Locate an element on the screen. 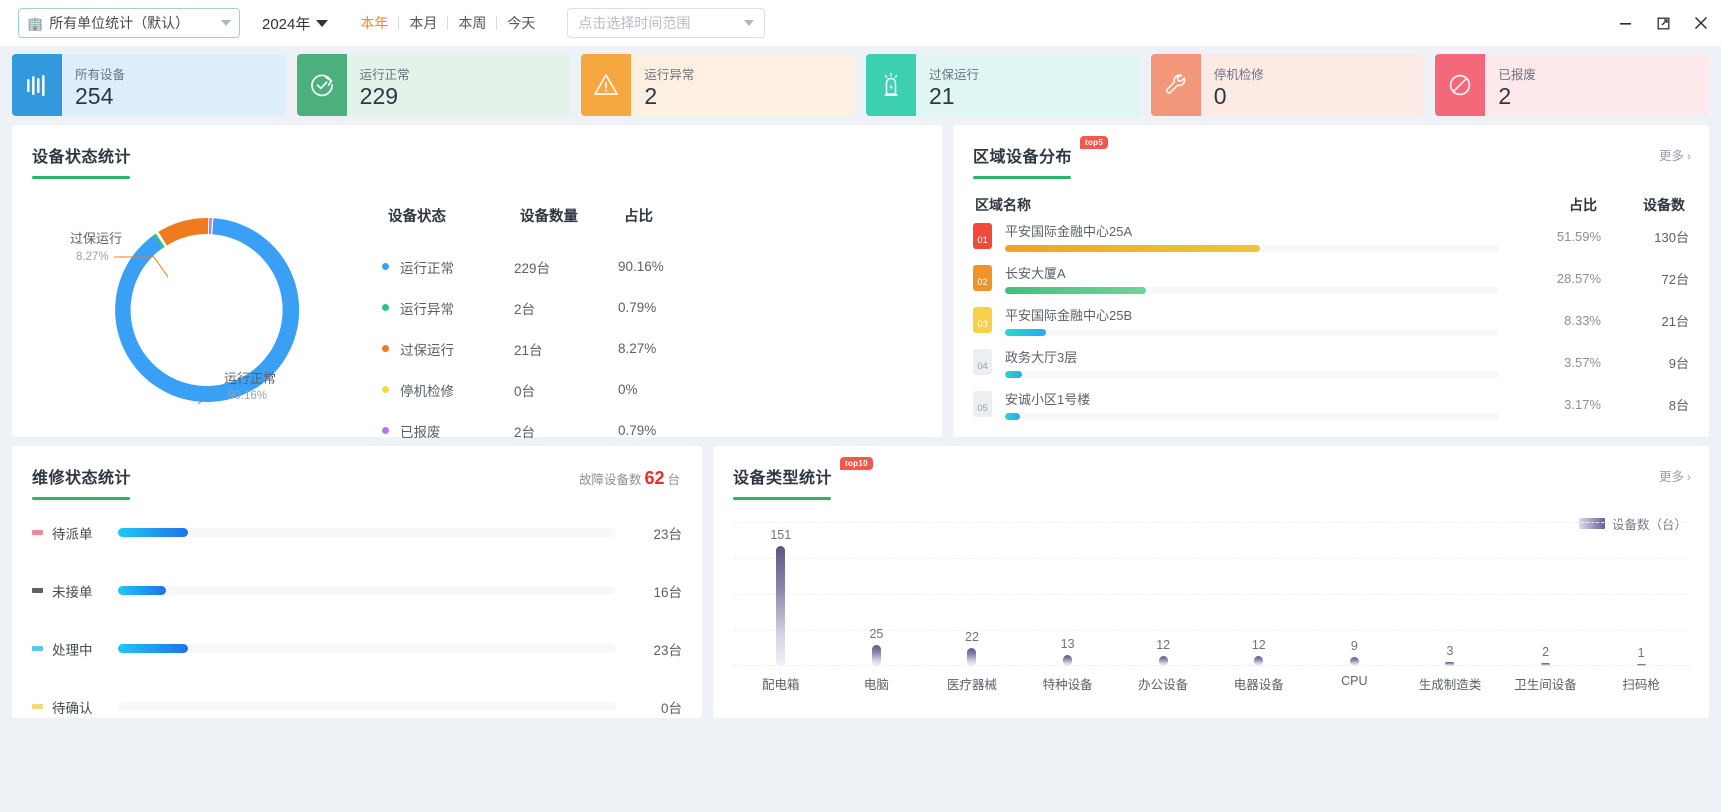 The image size is (1721, 812). table-row: 已报废 2台 0.79% is located at coordinates (652, 430).